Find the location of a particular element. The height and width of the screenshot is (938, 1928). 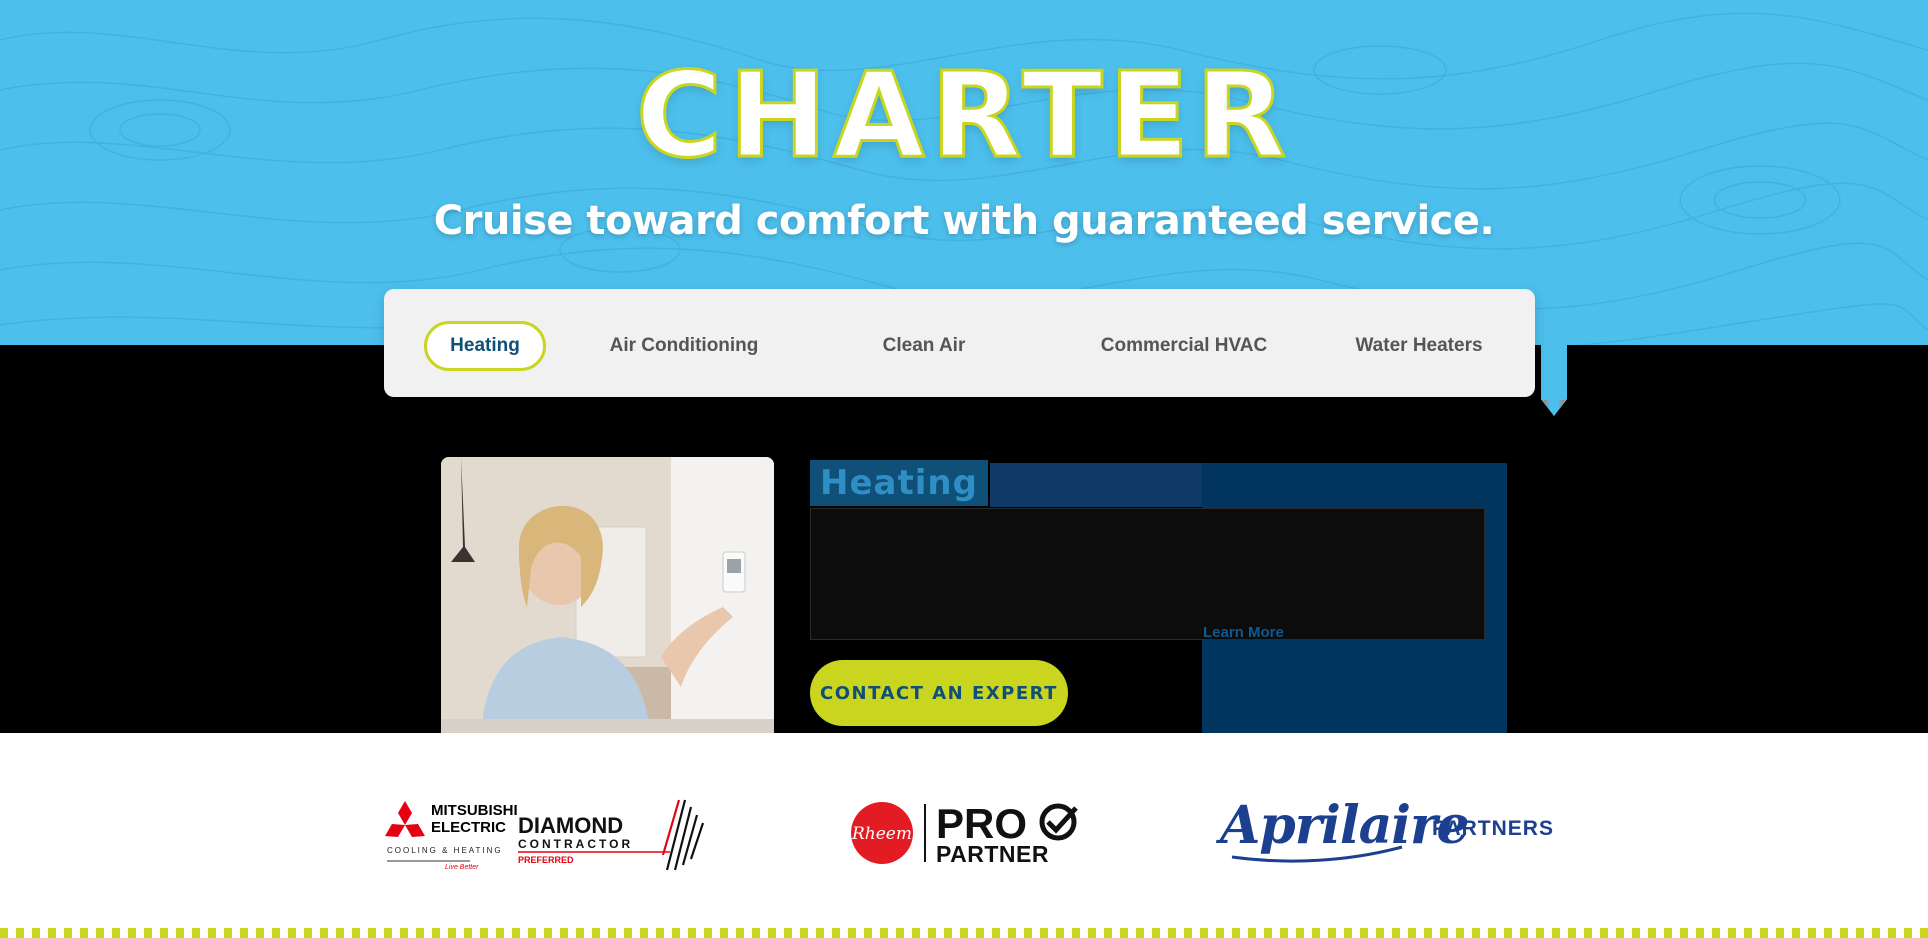

thermostat-photo is located at coordinates (607, 595).